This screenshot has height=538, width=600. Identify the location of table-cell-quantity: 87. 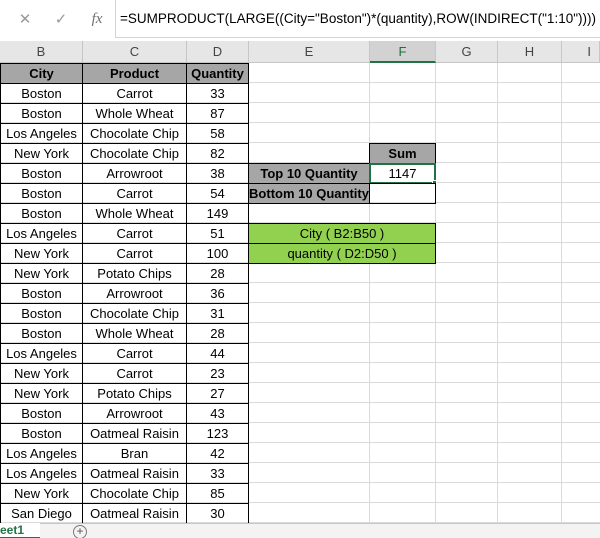
(217, 113).